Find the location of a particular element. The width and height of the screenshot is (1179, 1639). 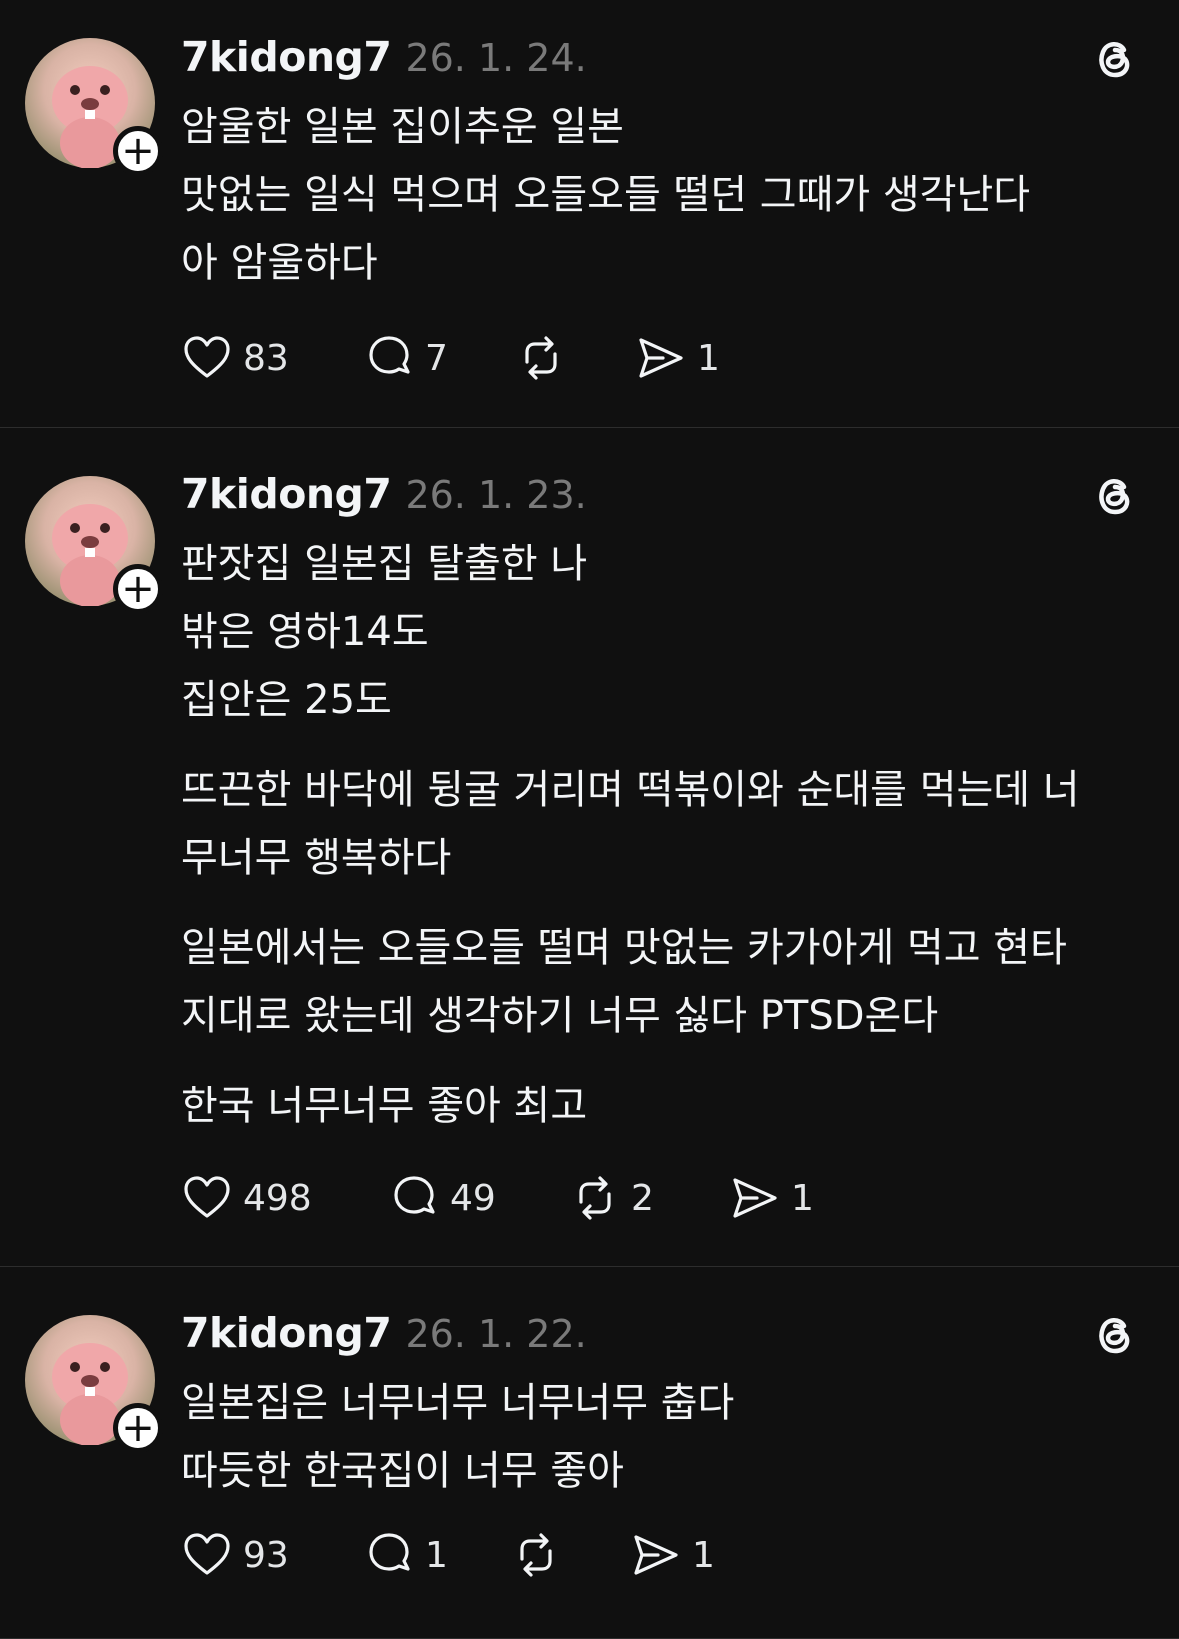

post-header: 7kidong7 26. 1. 24. is located at coordinates (384, 57).